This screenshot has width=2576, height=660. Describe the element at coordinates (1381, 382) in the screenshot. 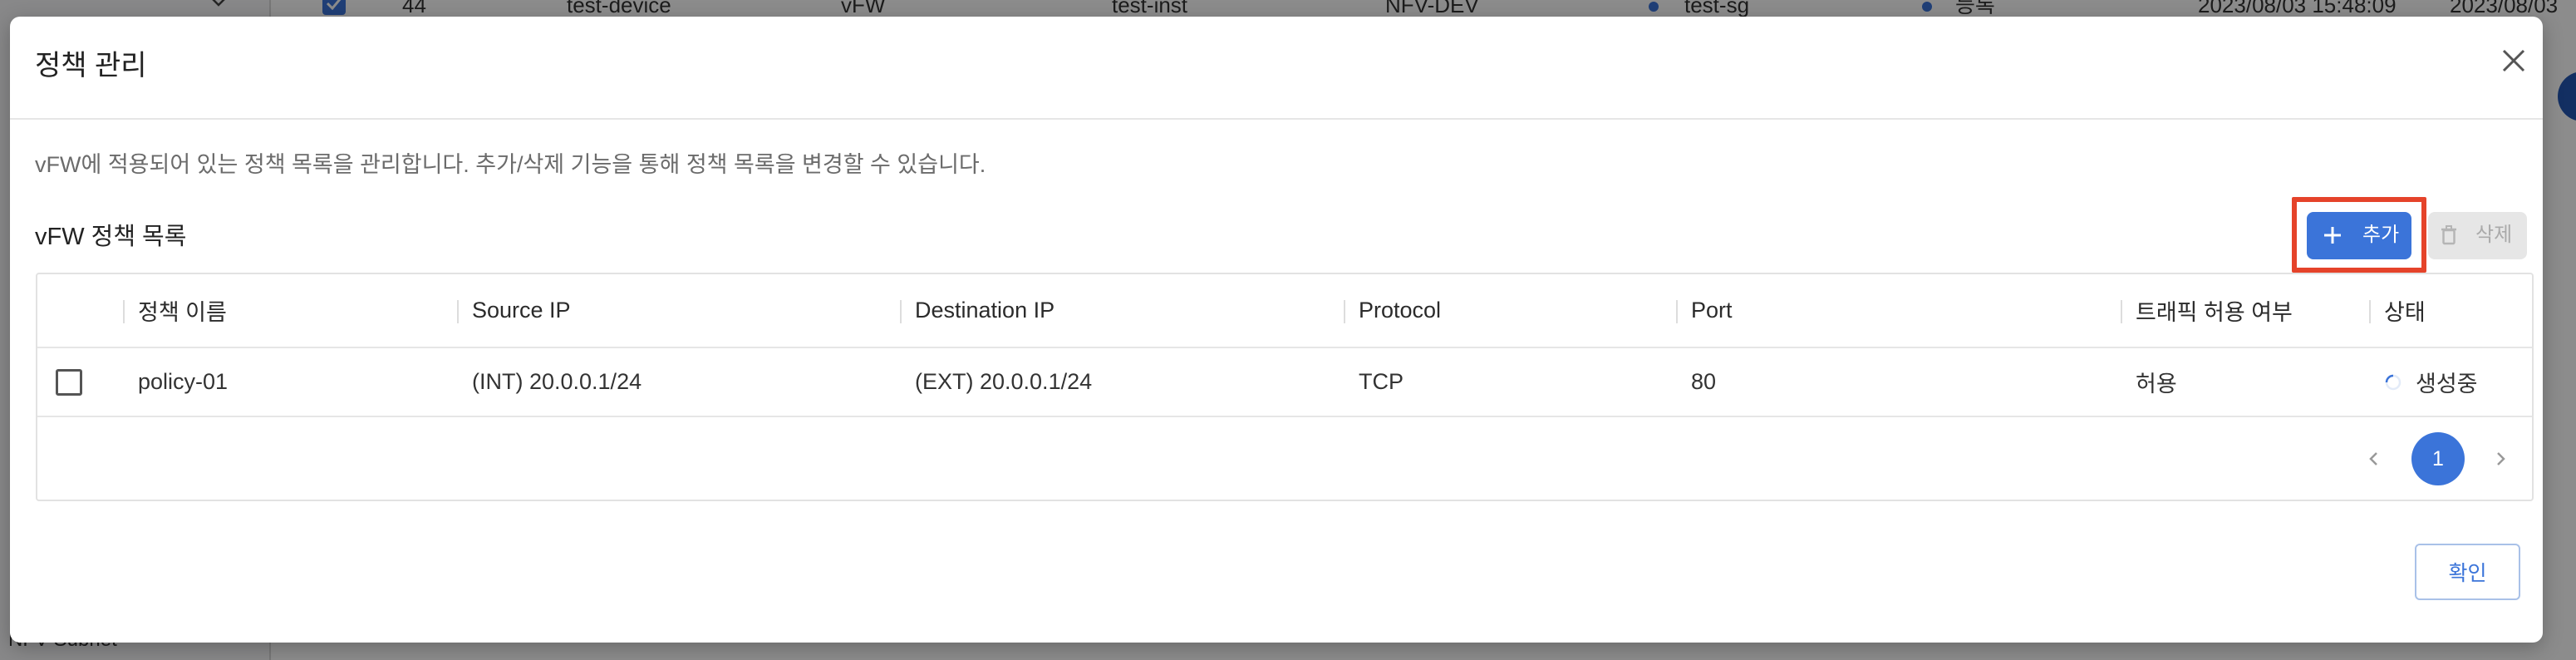

I see `cell-protocol: TCP` at that location.